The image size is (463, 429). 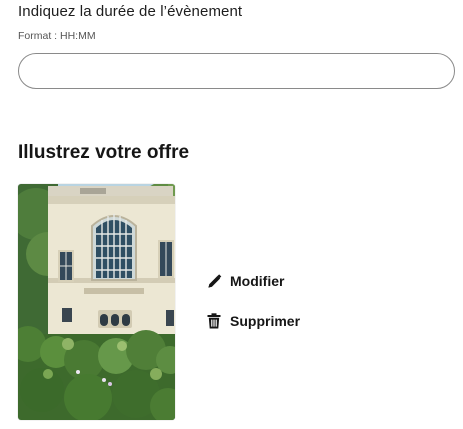 What do you see at coordinates (104, 152) in the screenshot?
I see `illustration-section-title: Illustrez votre offre` at bounding box center [104, 152].